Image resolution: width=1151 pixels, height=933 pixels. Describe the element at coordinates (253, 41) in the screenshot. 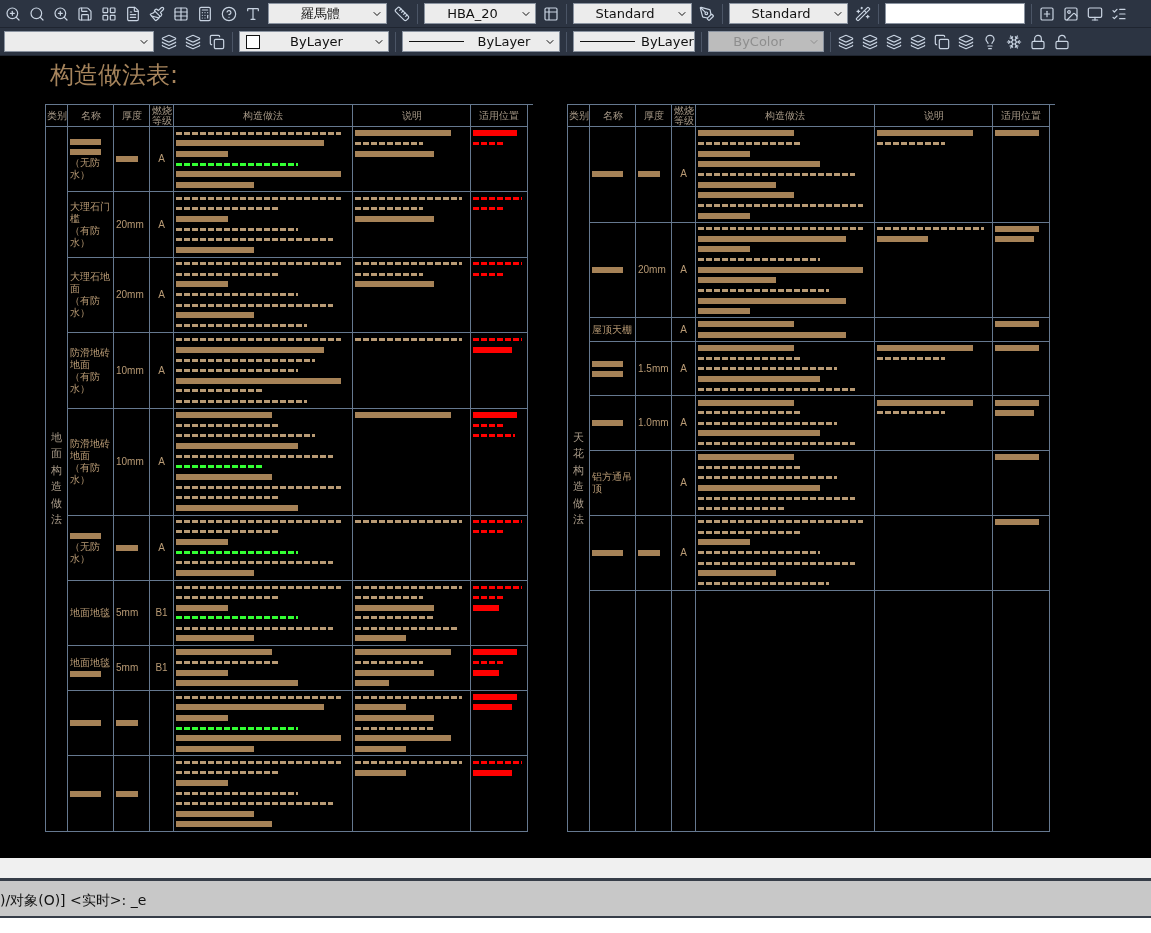

I see `color-swatch-icon` at that location.